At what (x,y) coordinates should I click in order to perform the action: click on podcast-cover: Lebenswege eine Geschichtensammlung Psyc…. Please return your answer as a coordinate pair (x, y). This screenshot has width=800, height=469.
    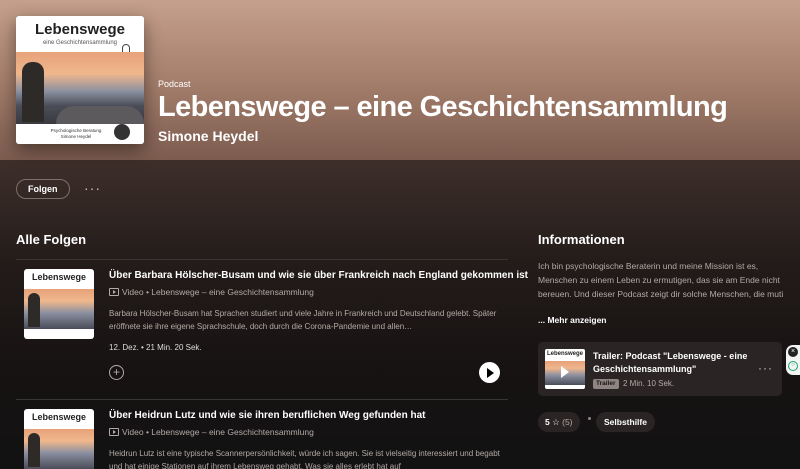
    Looking at the image, I should click on (80, 80).